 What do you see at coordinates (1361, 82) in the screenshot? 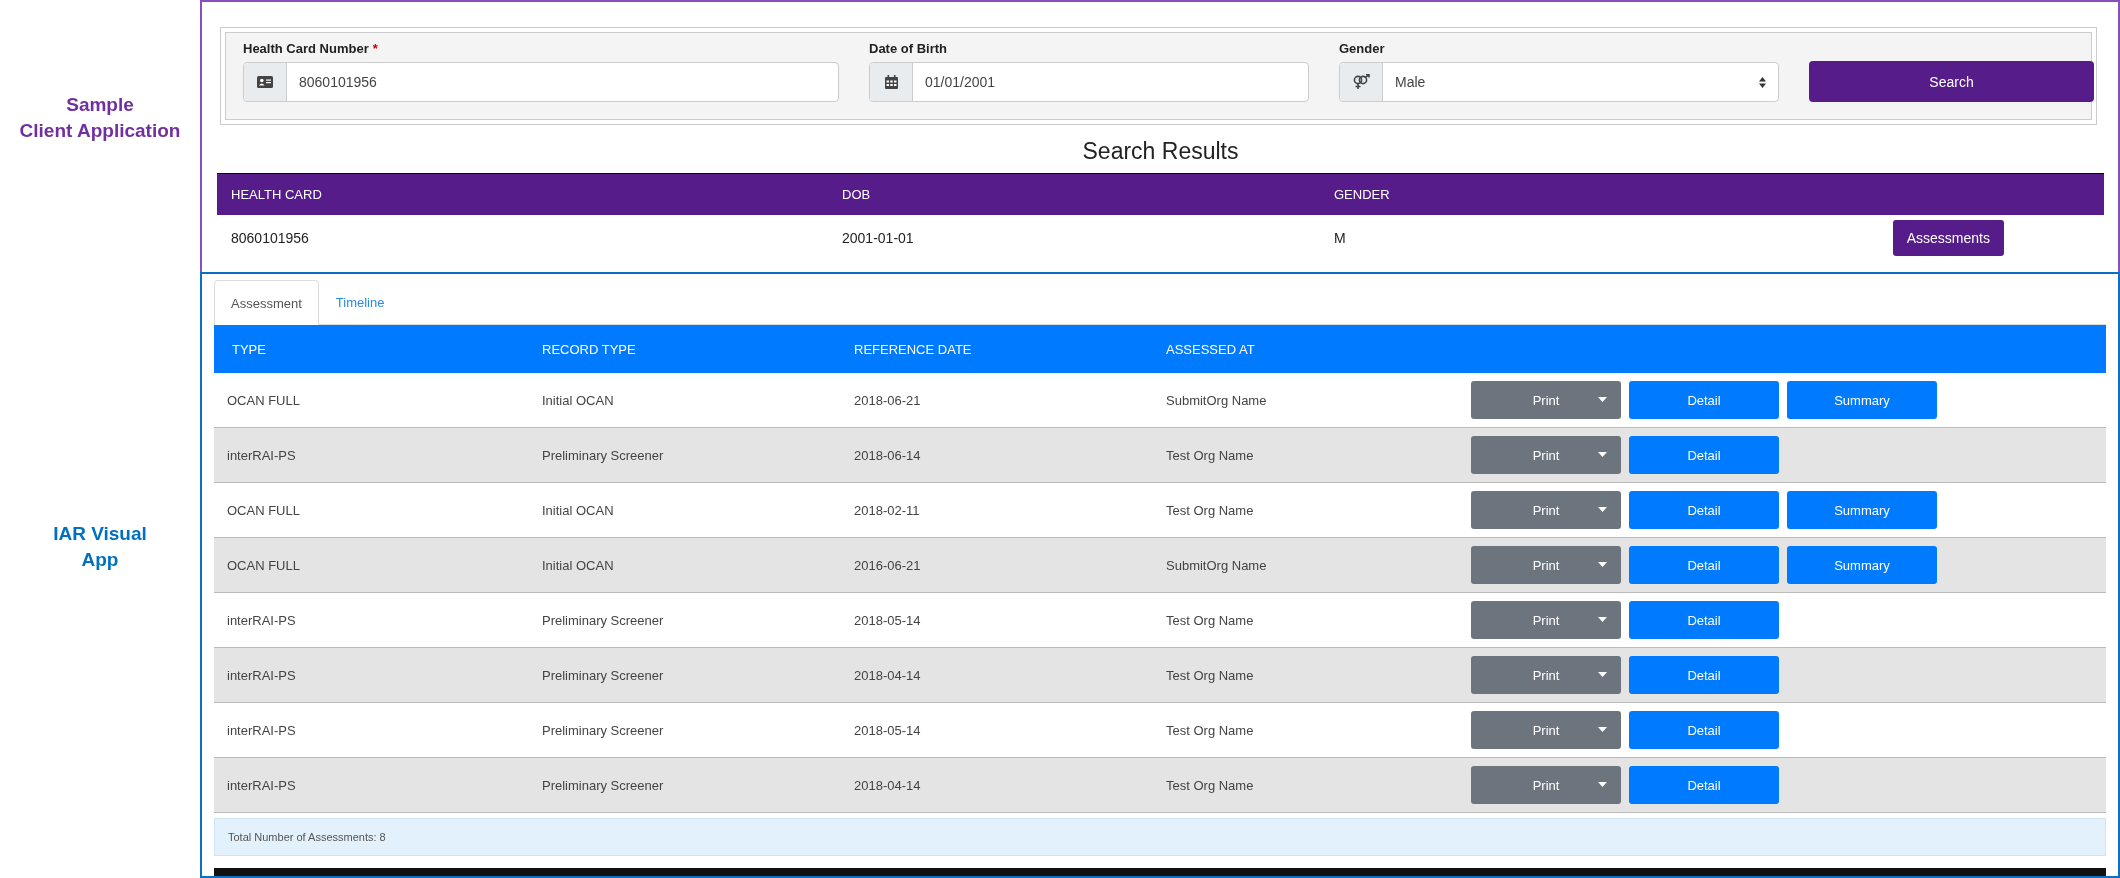
I see `gender-icon` at bounding box center [1361, 82].